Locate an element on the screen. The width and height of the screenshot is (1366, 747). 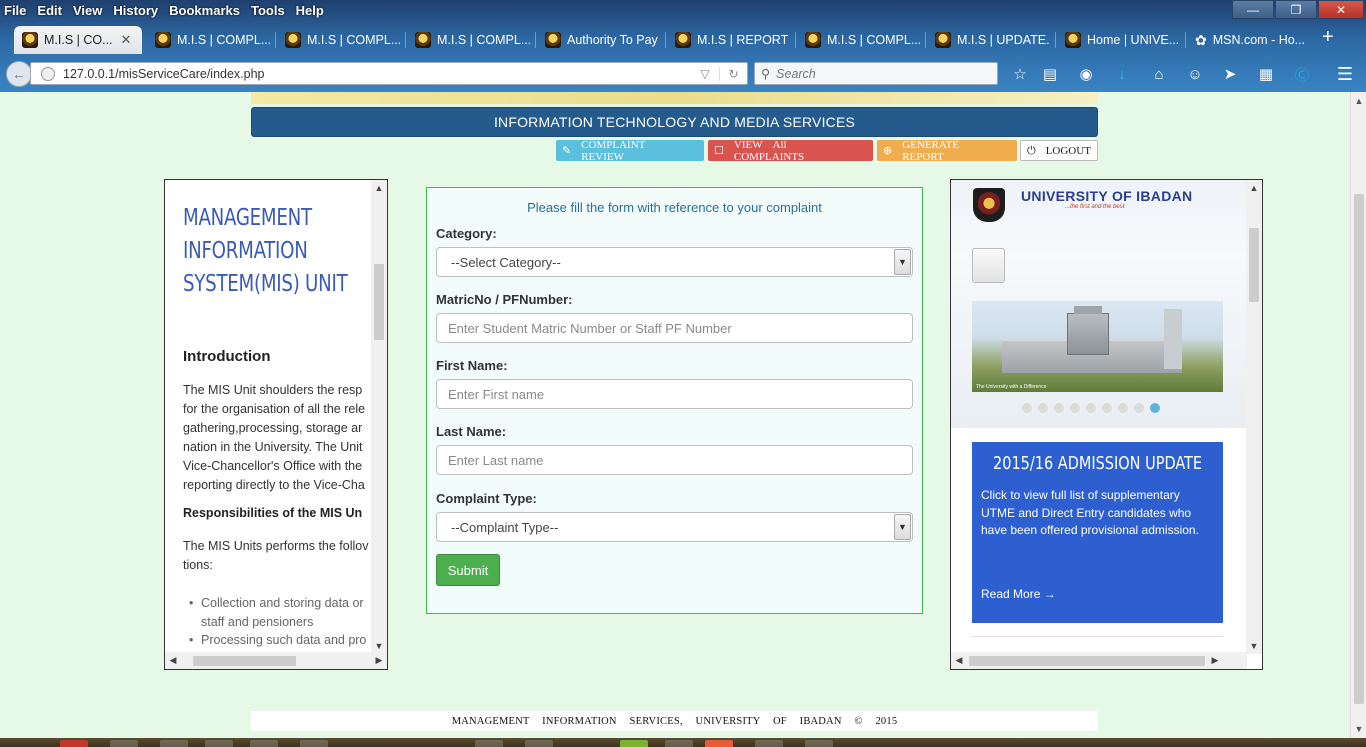
matric-field-box is located at coordinates (674, 328).